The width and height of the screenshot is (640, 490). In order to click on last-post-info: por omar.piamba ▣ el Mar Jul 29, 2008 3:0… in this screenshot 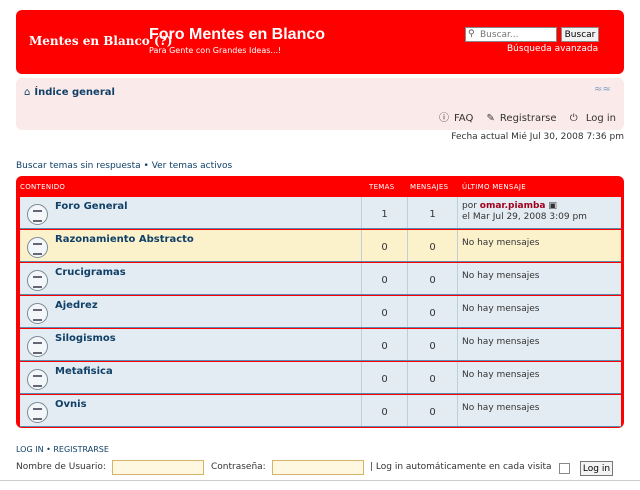, I will do `click(524, 211)`.